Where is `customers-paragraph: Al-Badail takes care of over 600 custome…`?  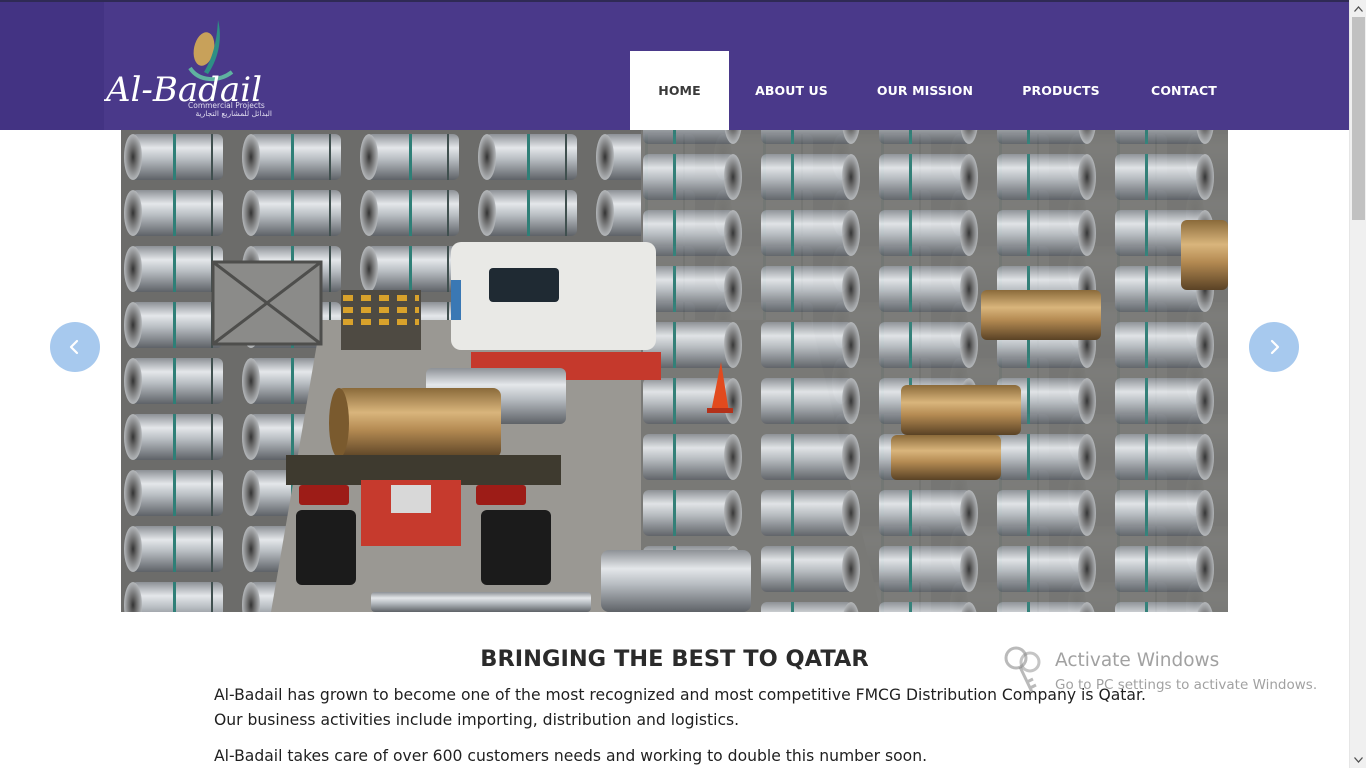
customers-paragraph: Al-Badail takes care of over 600 custome… is located at coordinates (571, 756).